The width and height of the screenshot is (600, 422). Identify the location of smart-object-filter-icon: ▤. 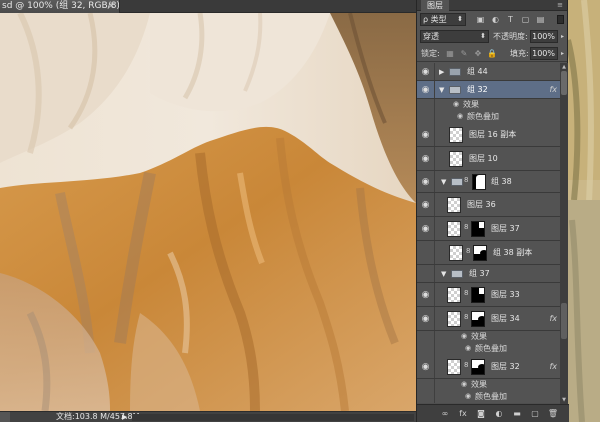
(540, 19).